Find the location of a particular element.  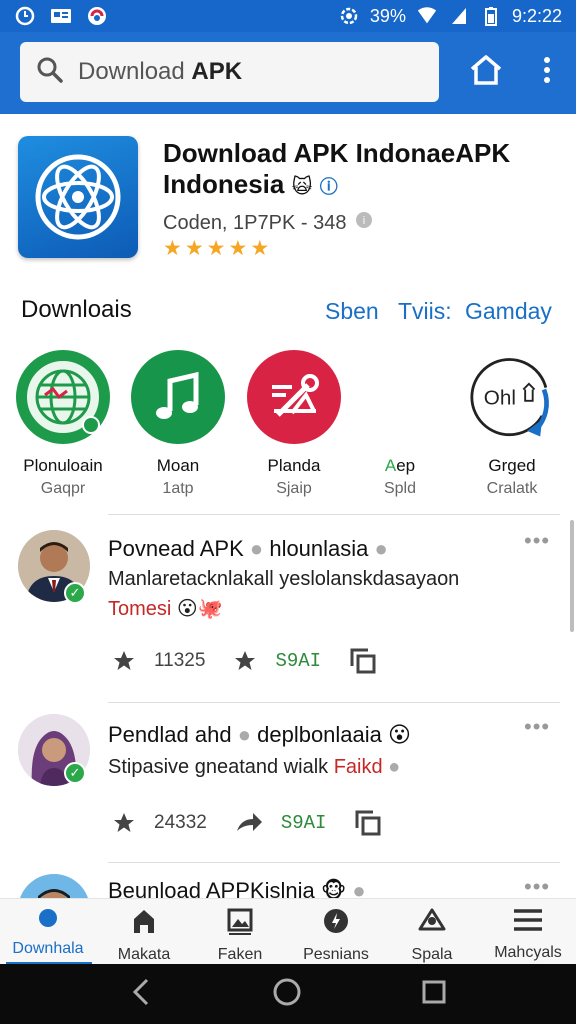

post-actions: 11325 S9AI is located at coordinates (267, 661).